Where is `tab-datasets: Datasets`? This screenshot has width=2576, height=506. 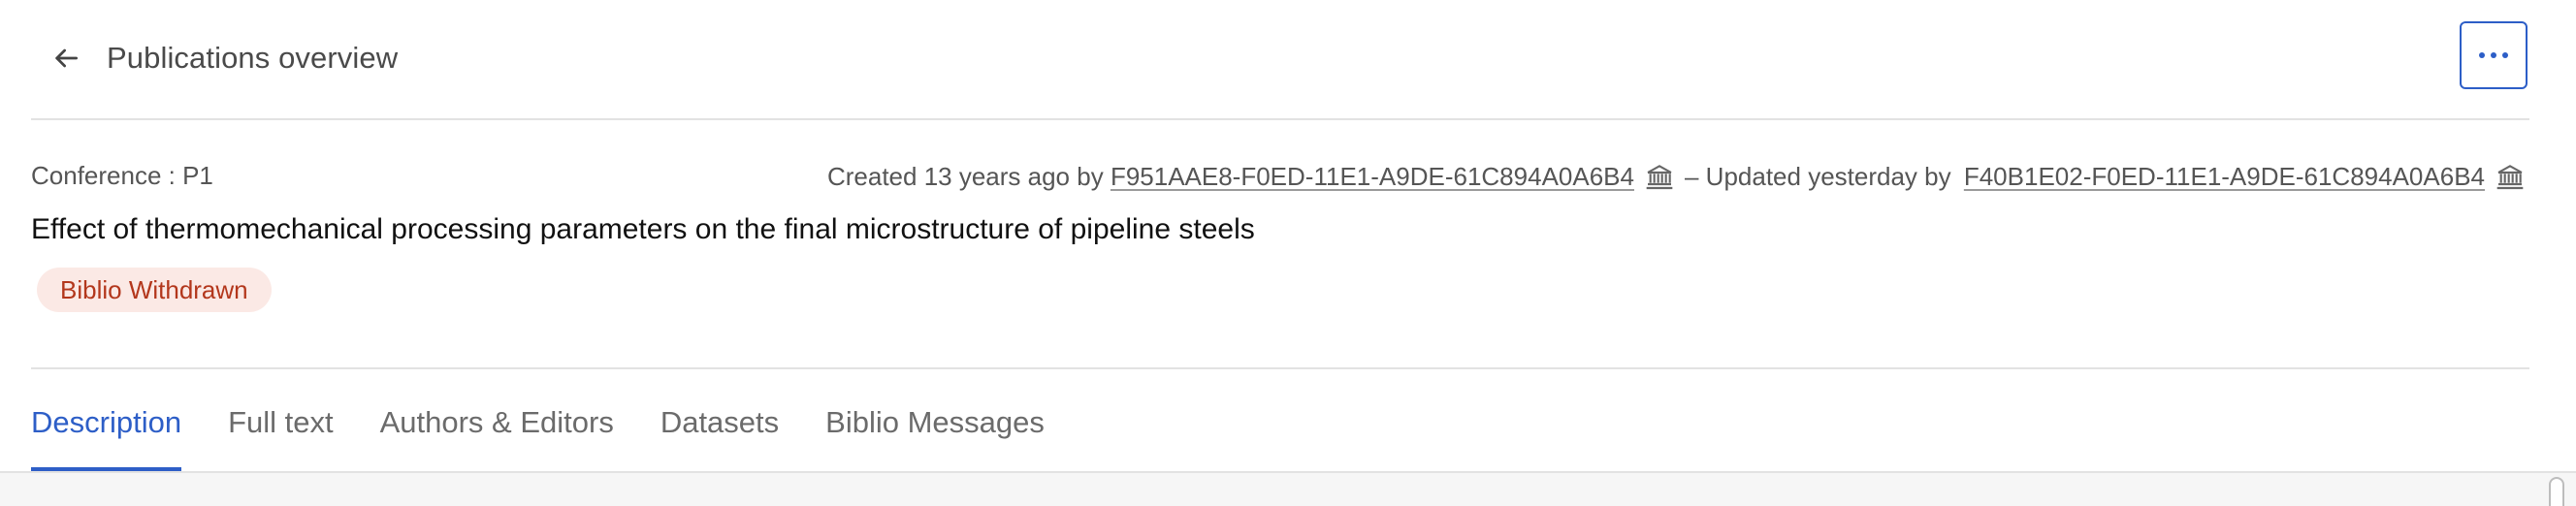
tab-datasets: Datasets is located at coordinates (719, 434).